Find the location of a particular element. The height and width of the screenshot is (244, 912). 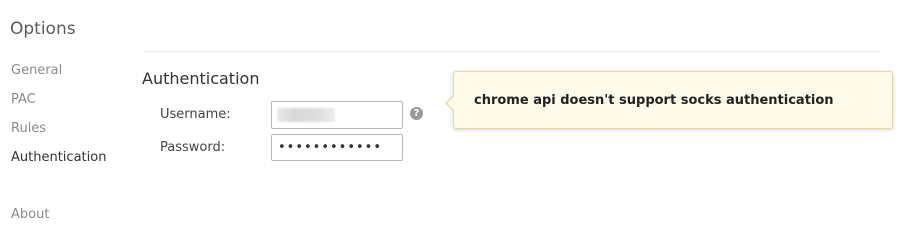

sidebar-item-rules: Rules is located at coordinates (71, 134).